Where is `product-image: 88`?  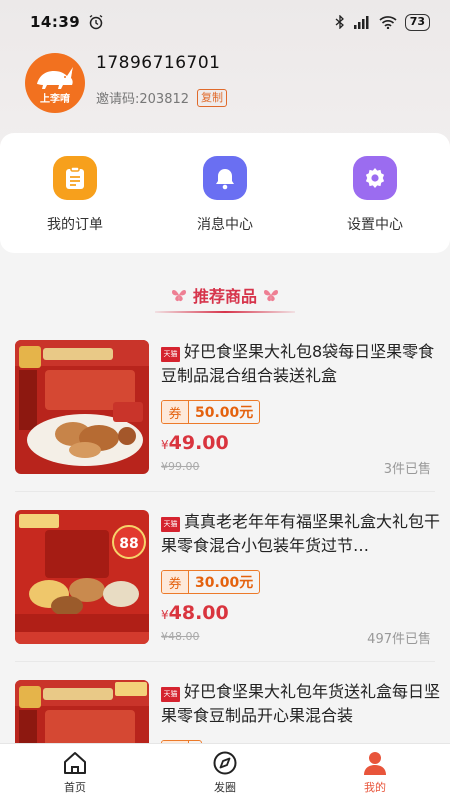 product-image: 88 is located at coordinates (82, 577).